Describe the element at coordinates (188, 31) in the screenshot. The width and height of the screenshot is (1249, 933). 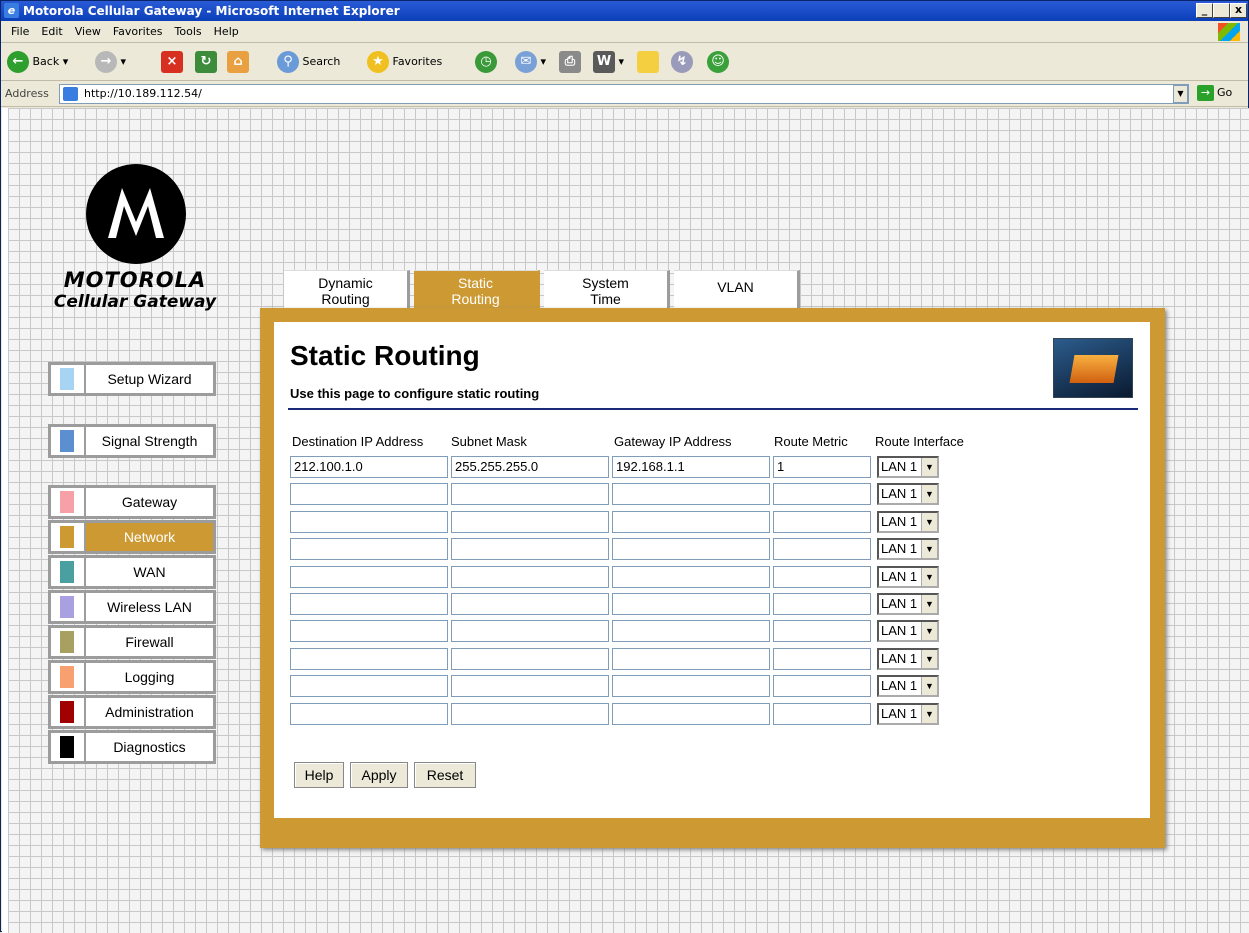
I see `menu-tools: Tools` at that location.